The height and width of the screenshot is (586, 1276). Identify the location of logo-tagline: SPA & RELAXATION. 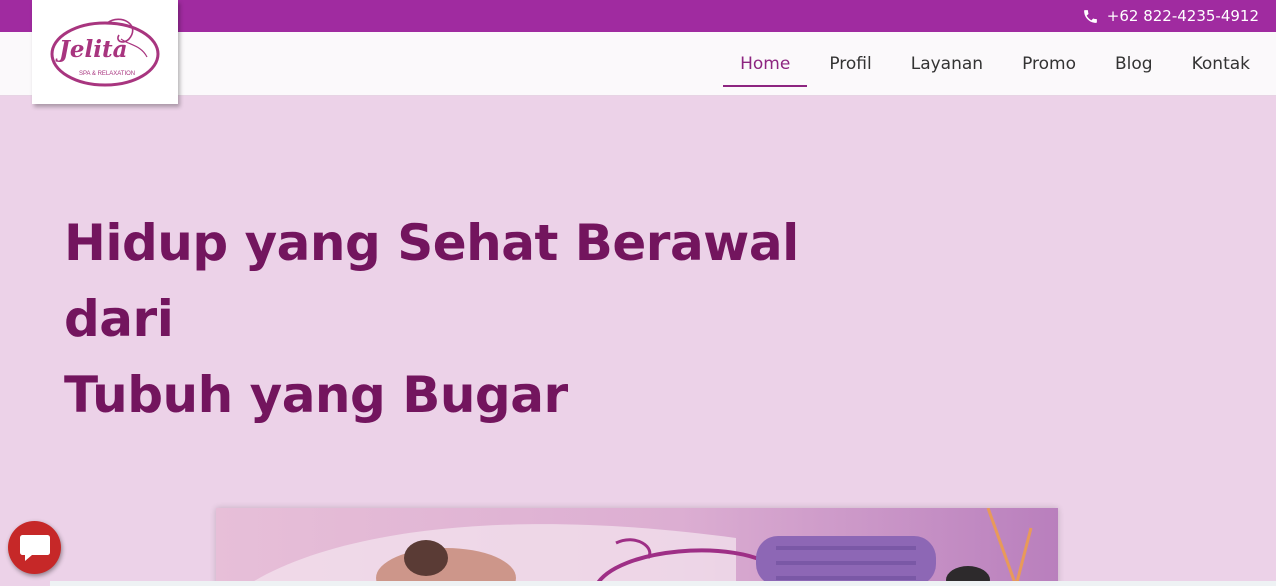
(107, 74).